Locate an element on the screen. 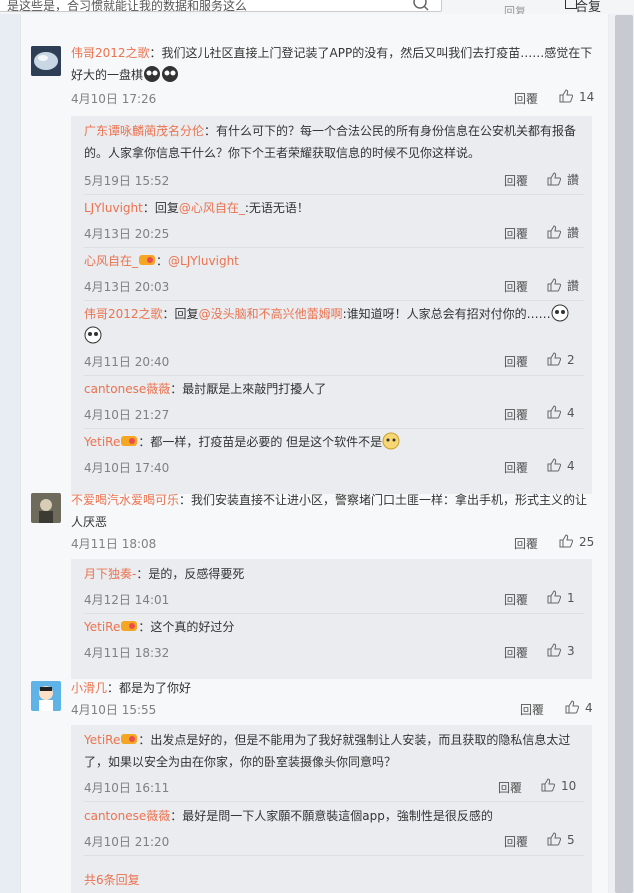  like-count: 3 is located at coordinates (571, 651).